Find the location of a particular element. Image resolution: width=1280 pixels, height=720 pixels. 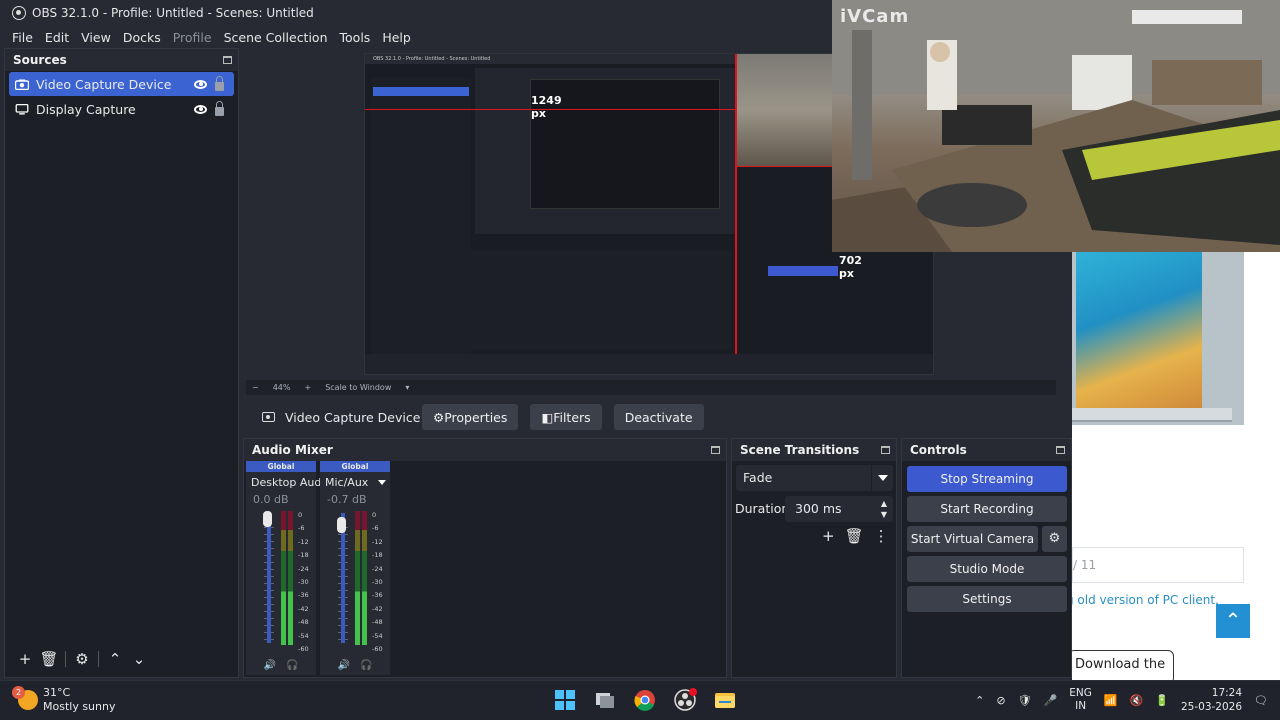

channel-icons: 🔊 🎧 is located at coordinates (281, 665).